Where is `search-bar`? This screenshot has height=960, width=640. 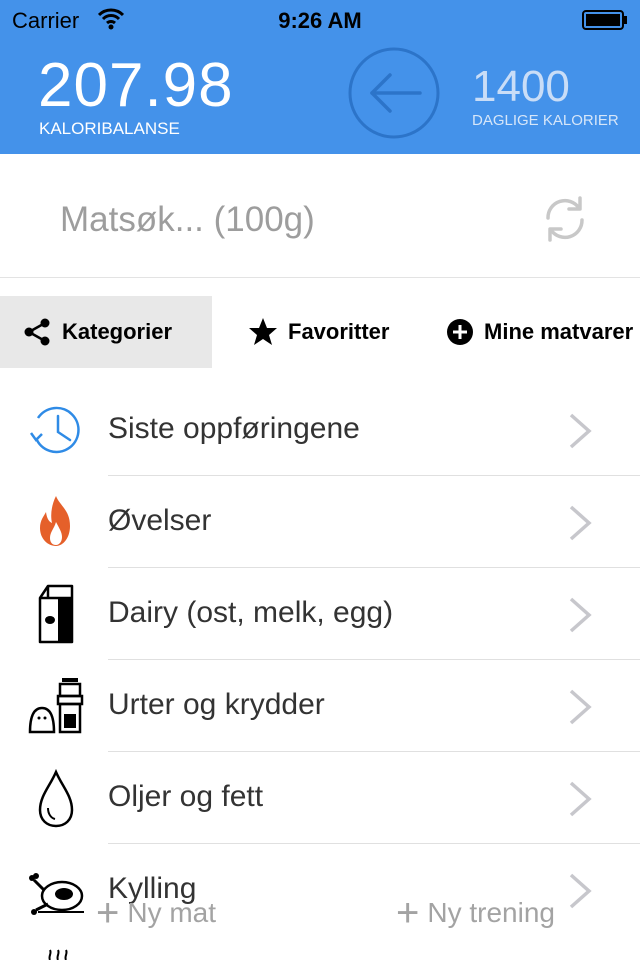 search-bar is located at coordinates (320, 216).